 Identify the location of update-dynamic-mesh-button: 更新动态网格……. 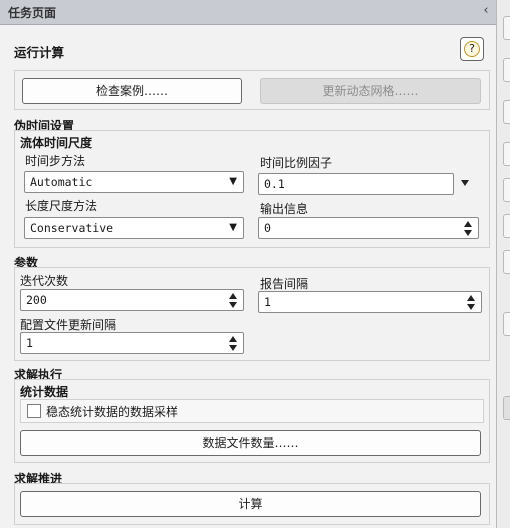
(370, 91).